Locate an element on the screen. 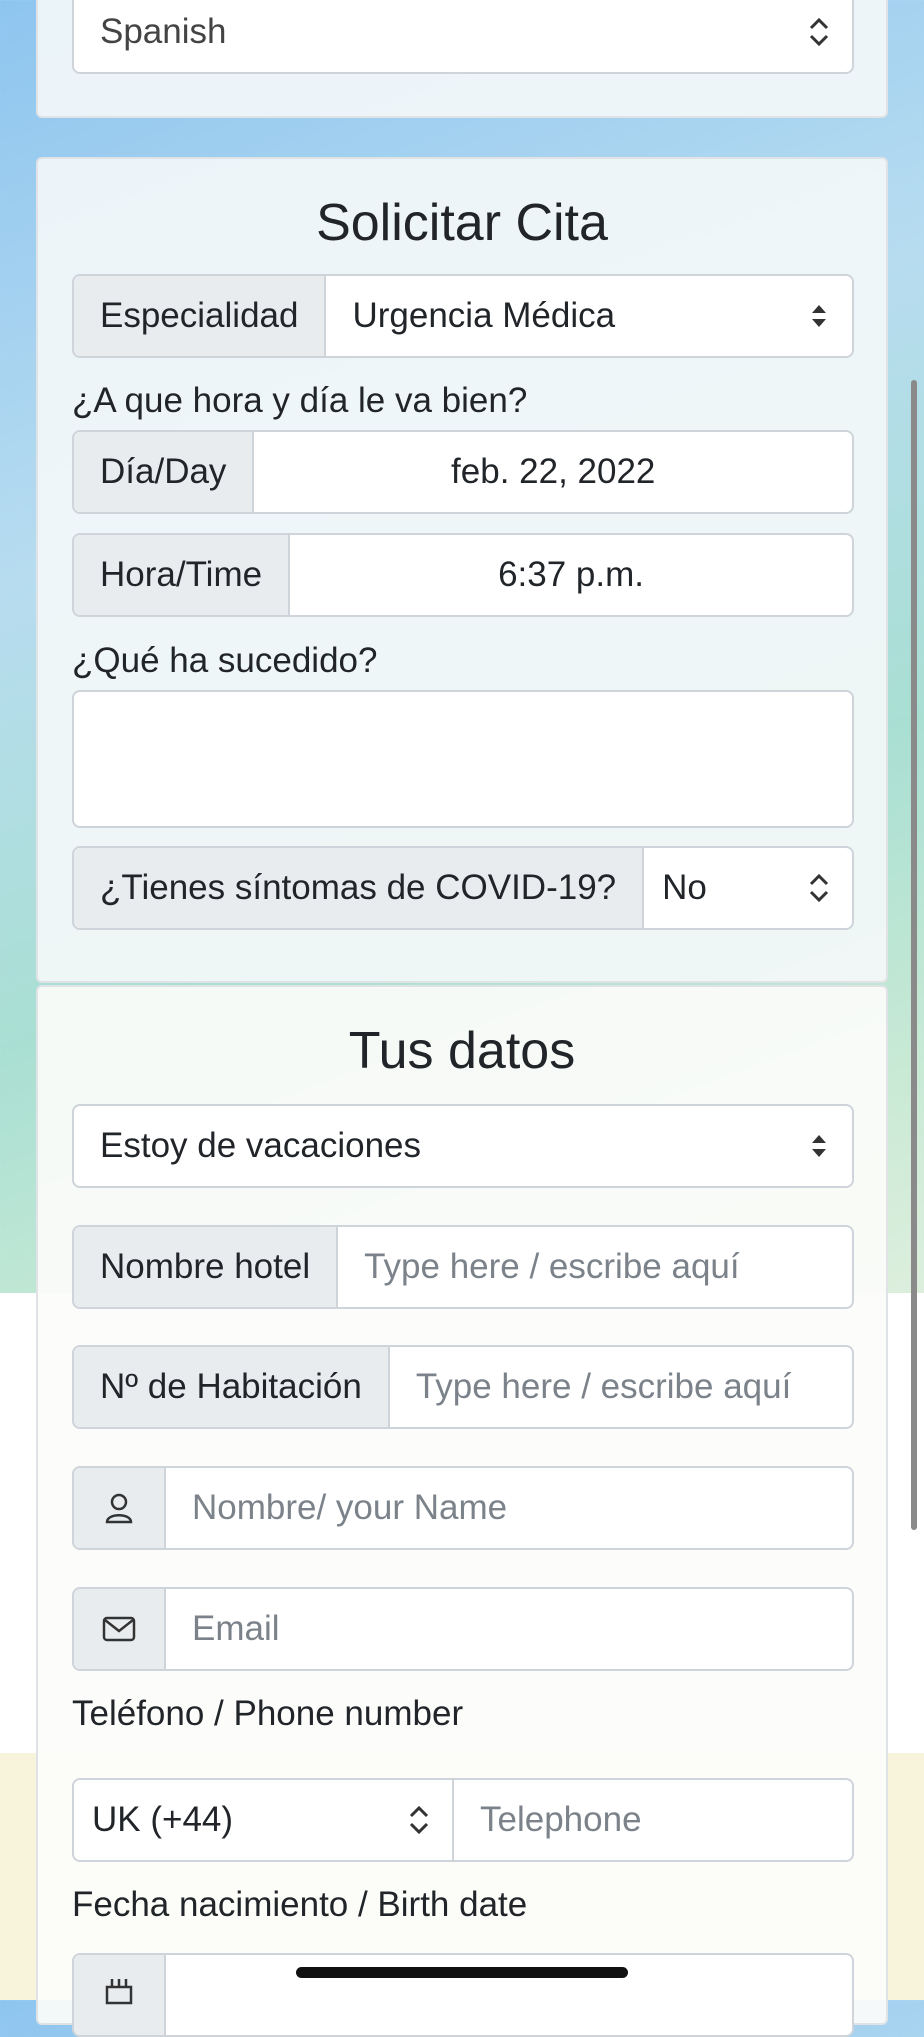 This screenshot has width=924, height=2037. phone-input-group: UK (+44) Telephone is located at coordinates (463, 1820).